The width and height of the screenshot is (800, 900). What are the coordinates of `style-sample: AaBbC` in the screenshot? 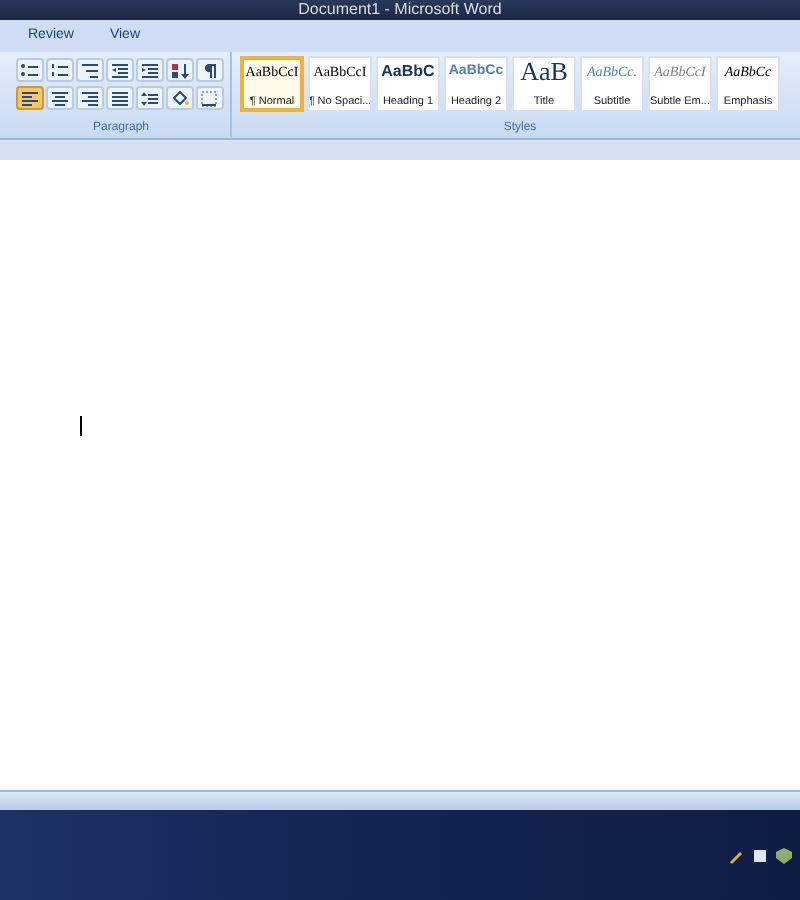 It's located at (408, 72).